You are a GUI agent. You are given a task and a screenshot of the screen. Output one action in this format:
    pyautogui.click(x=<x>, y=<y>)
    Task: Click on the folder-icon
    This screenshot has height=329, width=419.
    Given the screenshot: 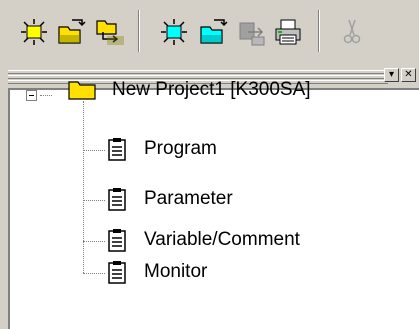 What is the action you would take?
    pyautogui.click(x=82, y=90)
    